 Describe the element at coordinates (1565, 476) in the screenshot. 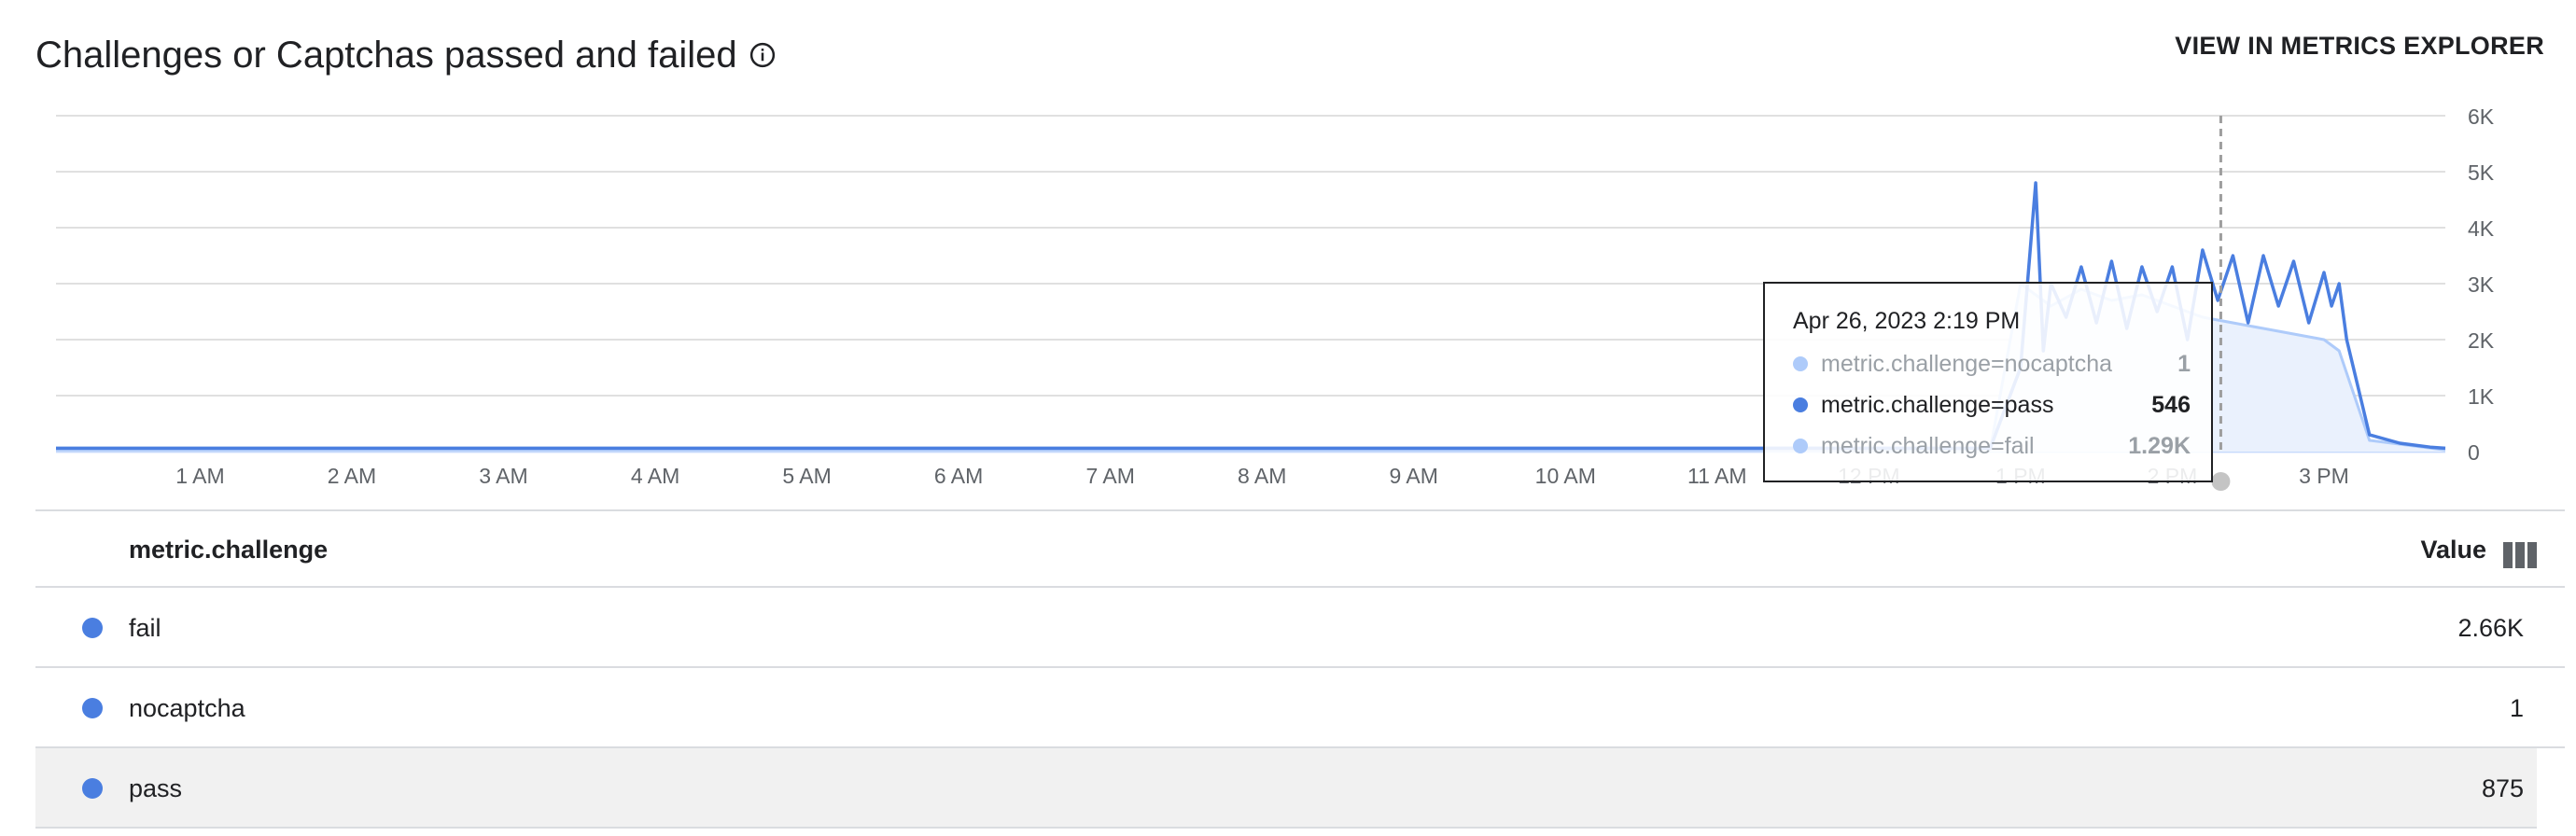

I see `x-tick-label: 10 AM` at that location.